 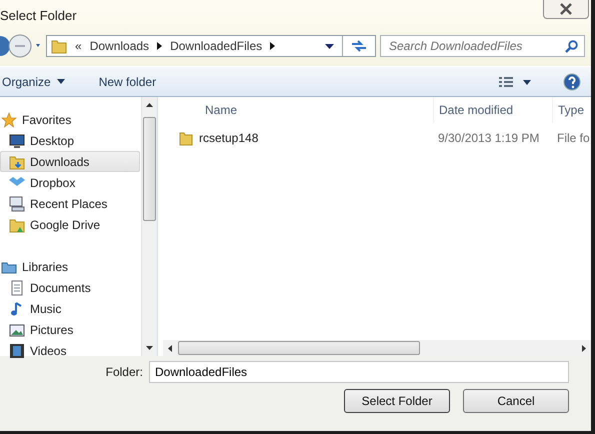 I want to click on nav-item: Favorites, so click(x=70, y=119).